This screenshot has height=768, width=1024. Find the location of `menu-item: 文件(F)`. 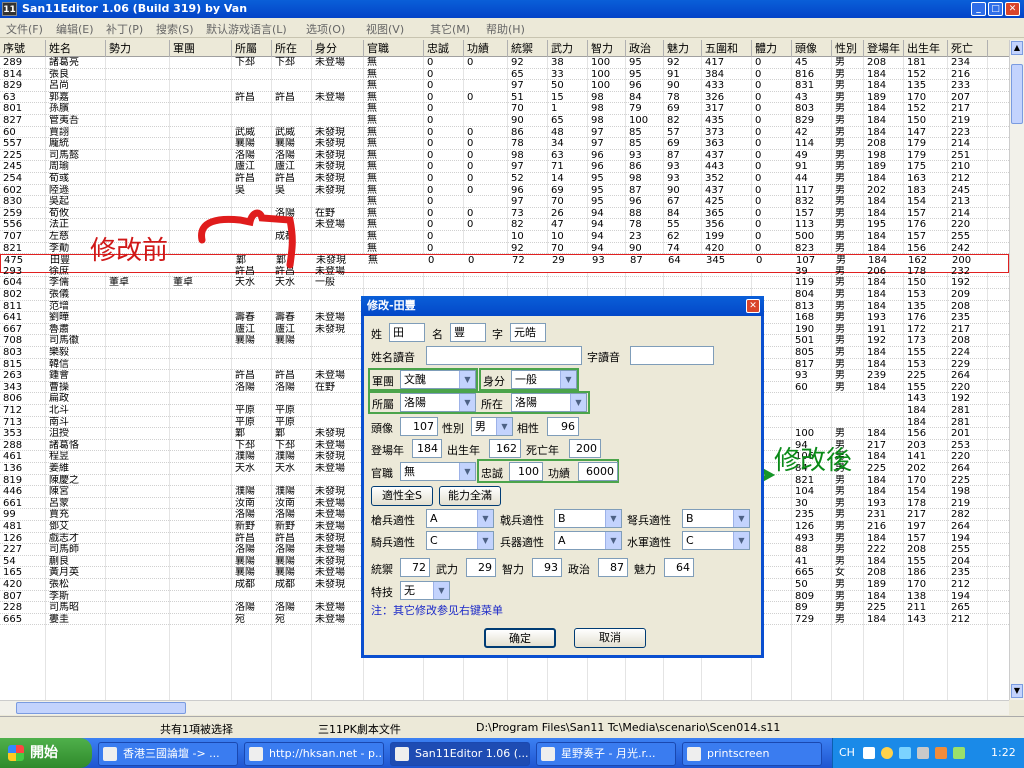

menu-item: 文件(F) is located at coordinates (24, 29).